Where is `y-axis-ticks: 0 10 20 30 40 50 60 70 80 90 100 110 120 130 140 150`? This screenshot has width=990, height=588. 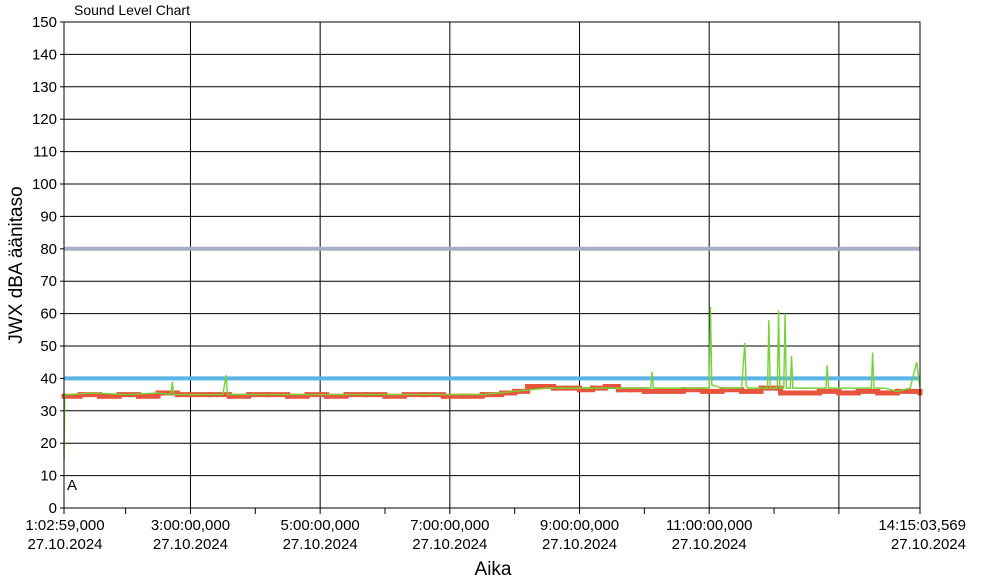 y-axis-ticks: 0 10 20 30 40 50 60 70 80 90 100 110 120 130 140 150 is located at coordinates (48, 265).